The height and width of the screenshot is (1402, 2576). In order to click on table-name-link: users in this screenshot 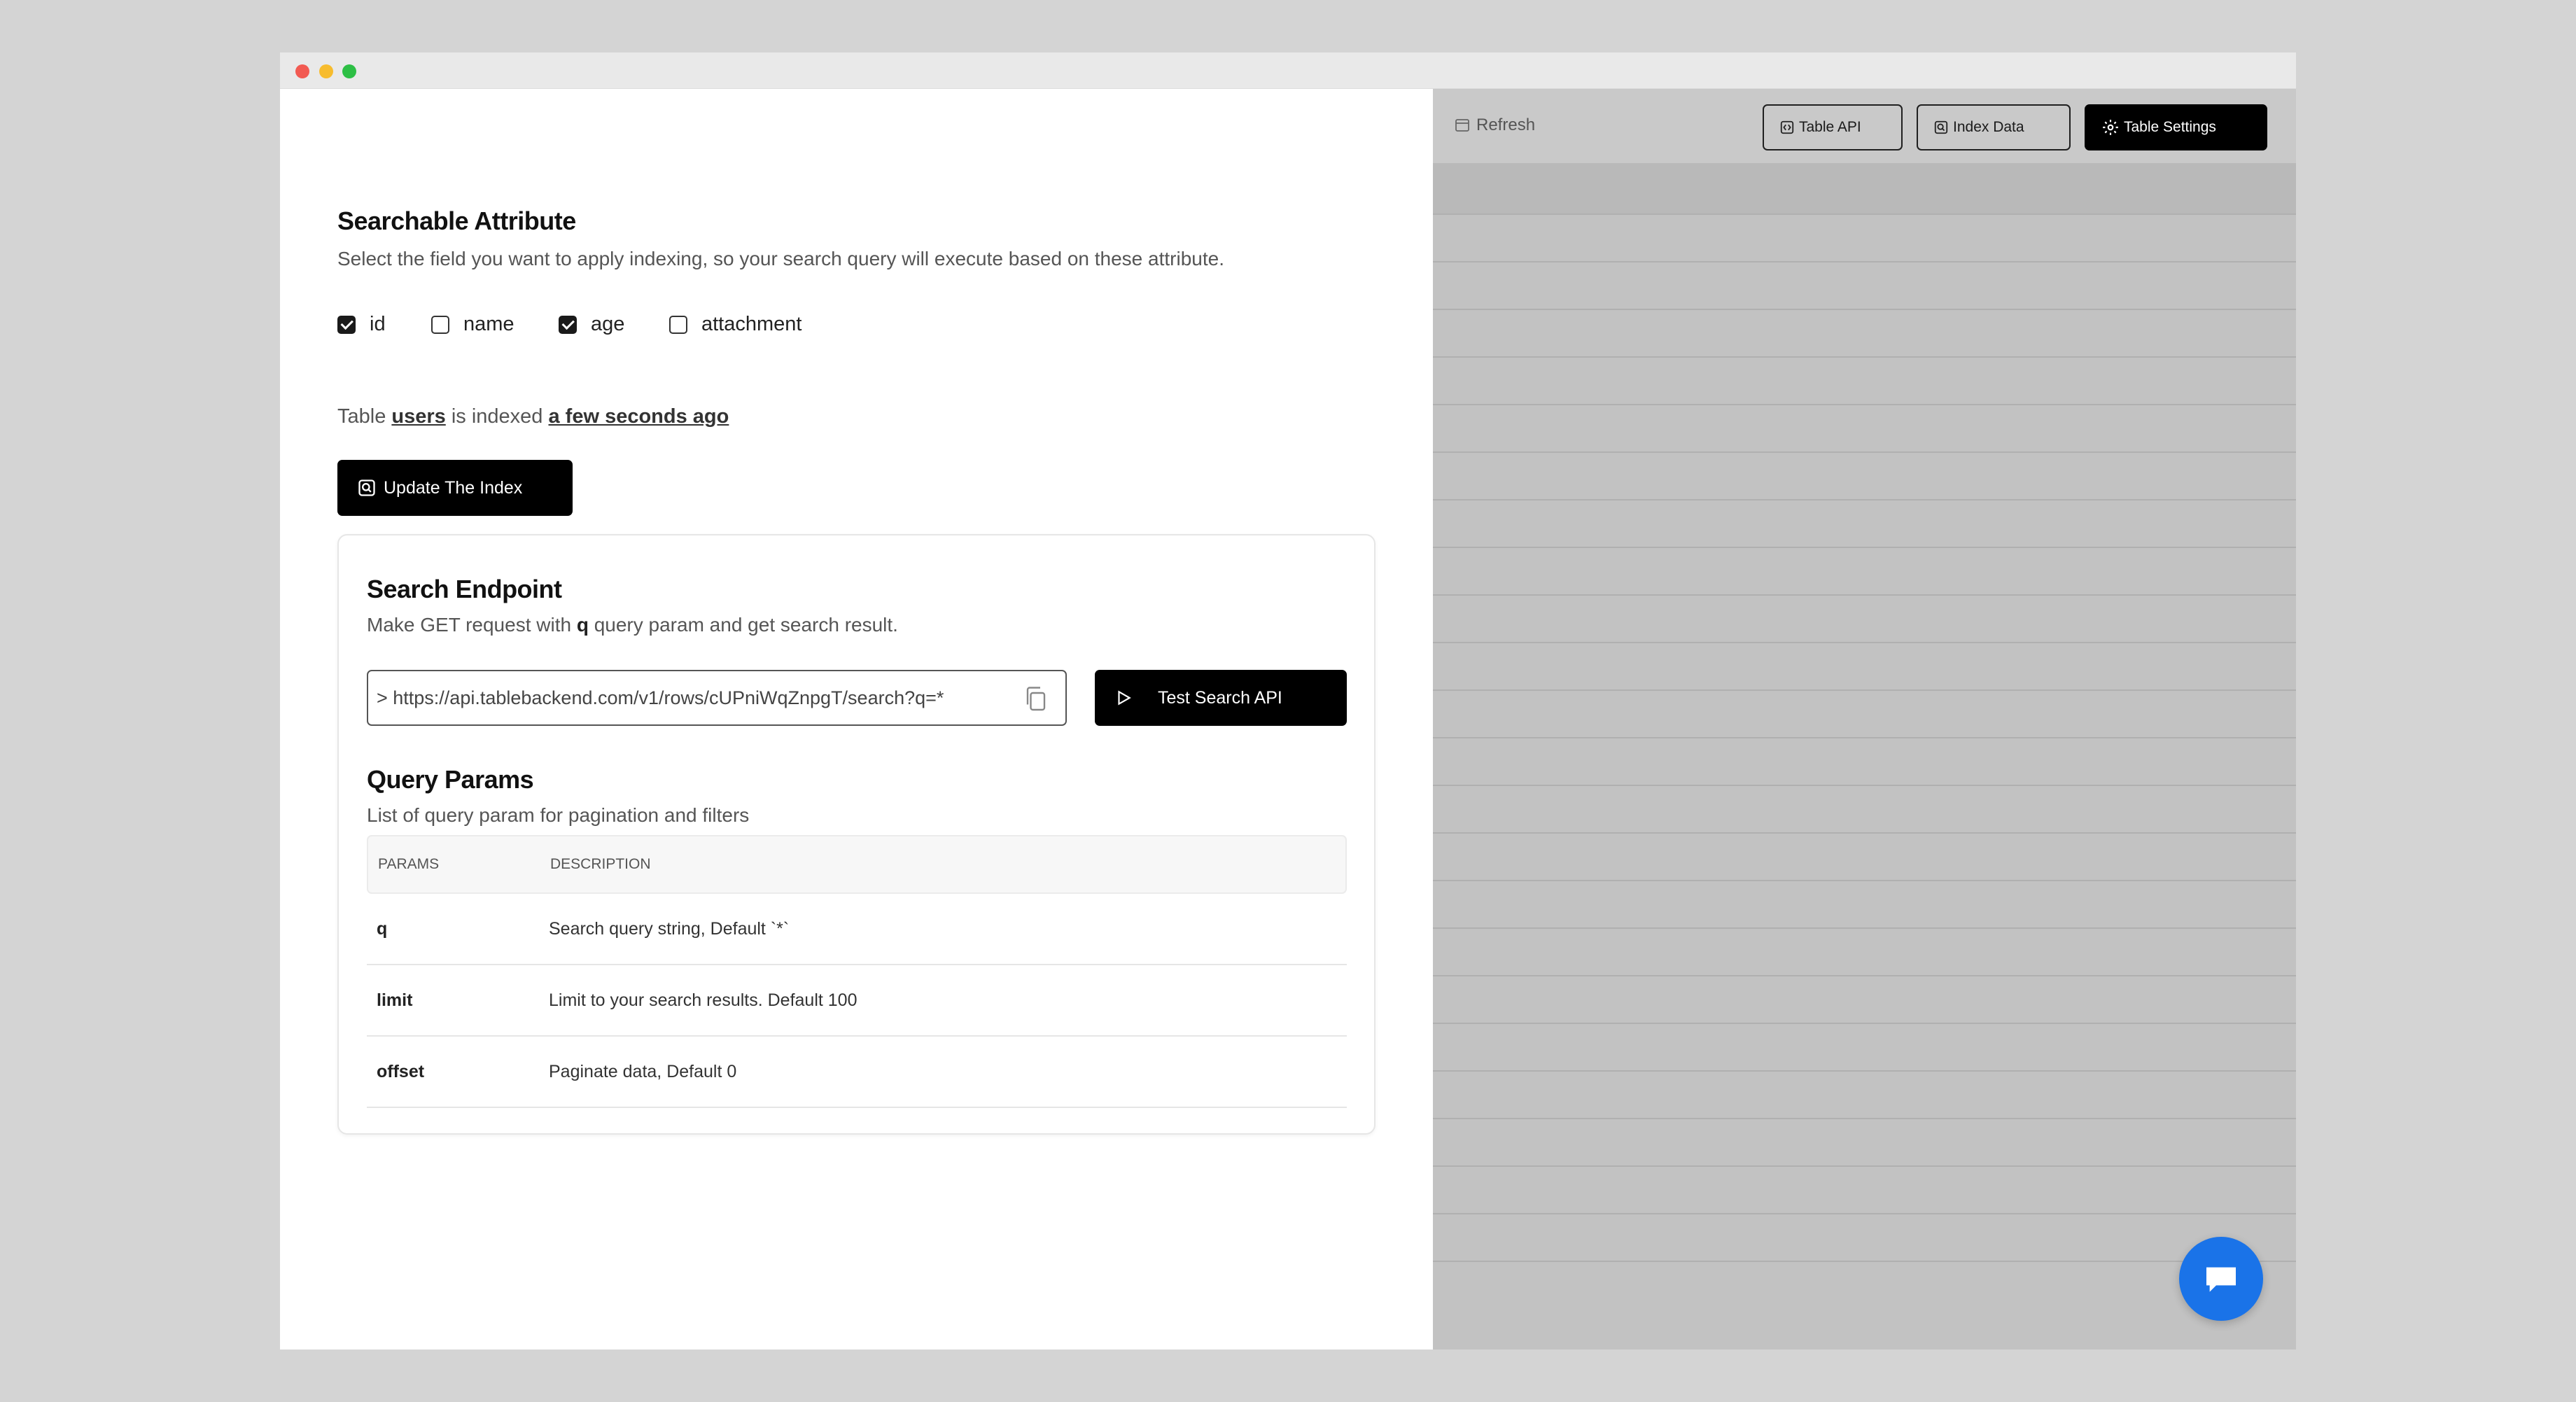, I will do `click(418, 416)`.